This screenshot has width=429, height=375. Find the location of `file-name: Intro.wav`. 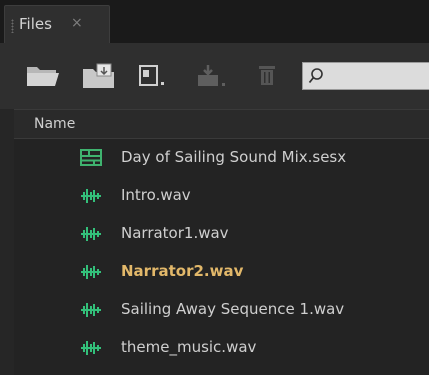

file-name: Intro.wav is located at coordinates (156, 195).